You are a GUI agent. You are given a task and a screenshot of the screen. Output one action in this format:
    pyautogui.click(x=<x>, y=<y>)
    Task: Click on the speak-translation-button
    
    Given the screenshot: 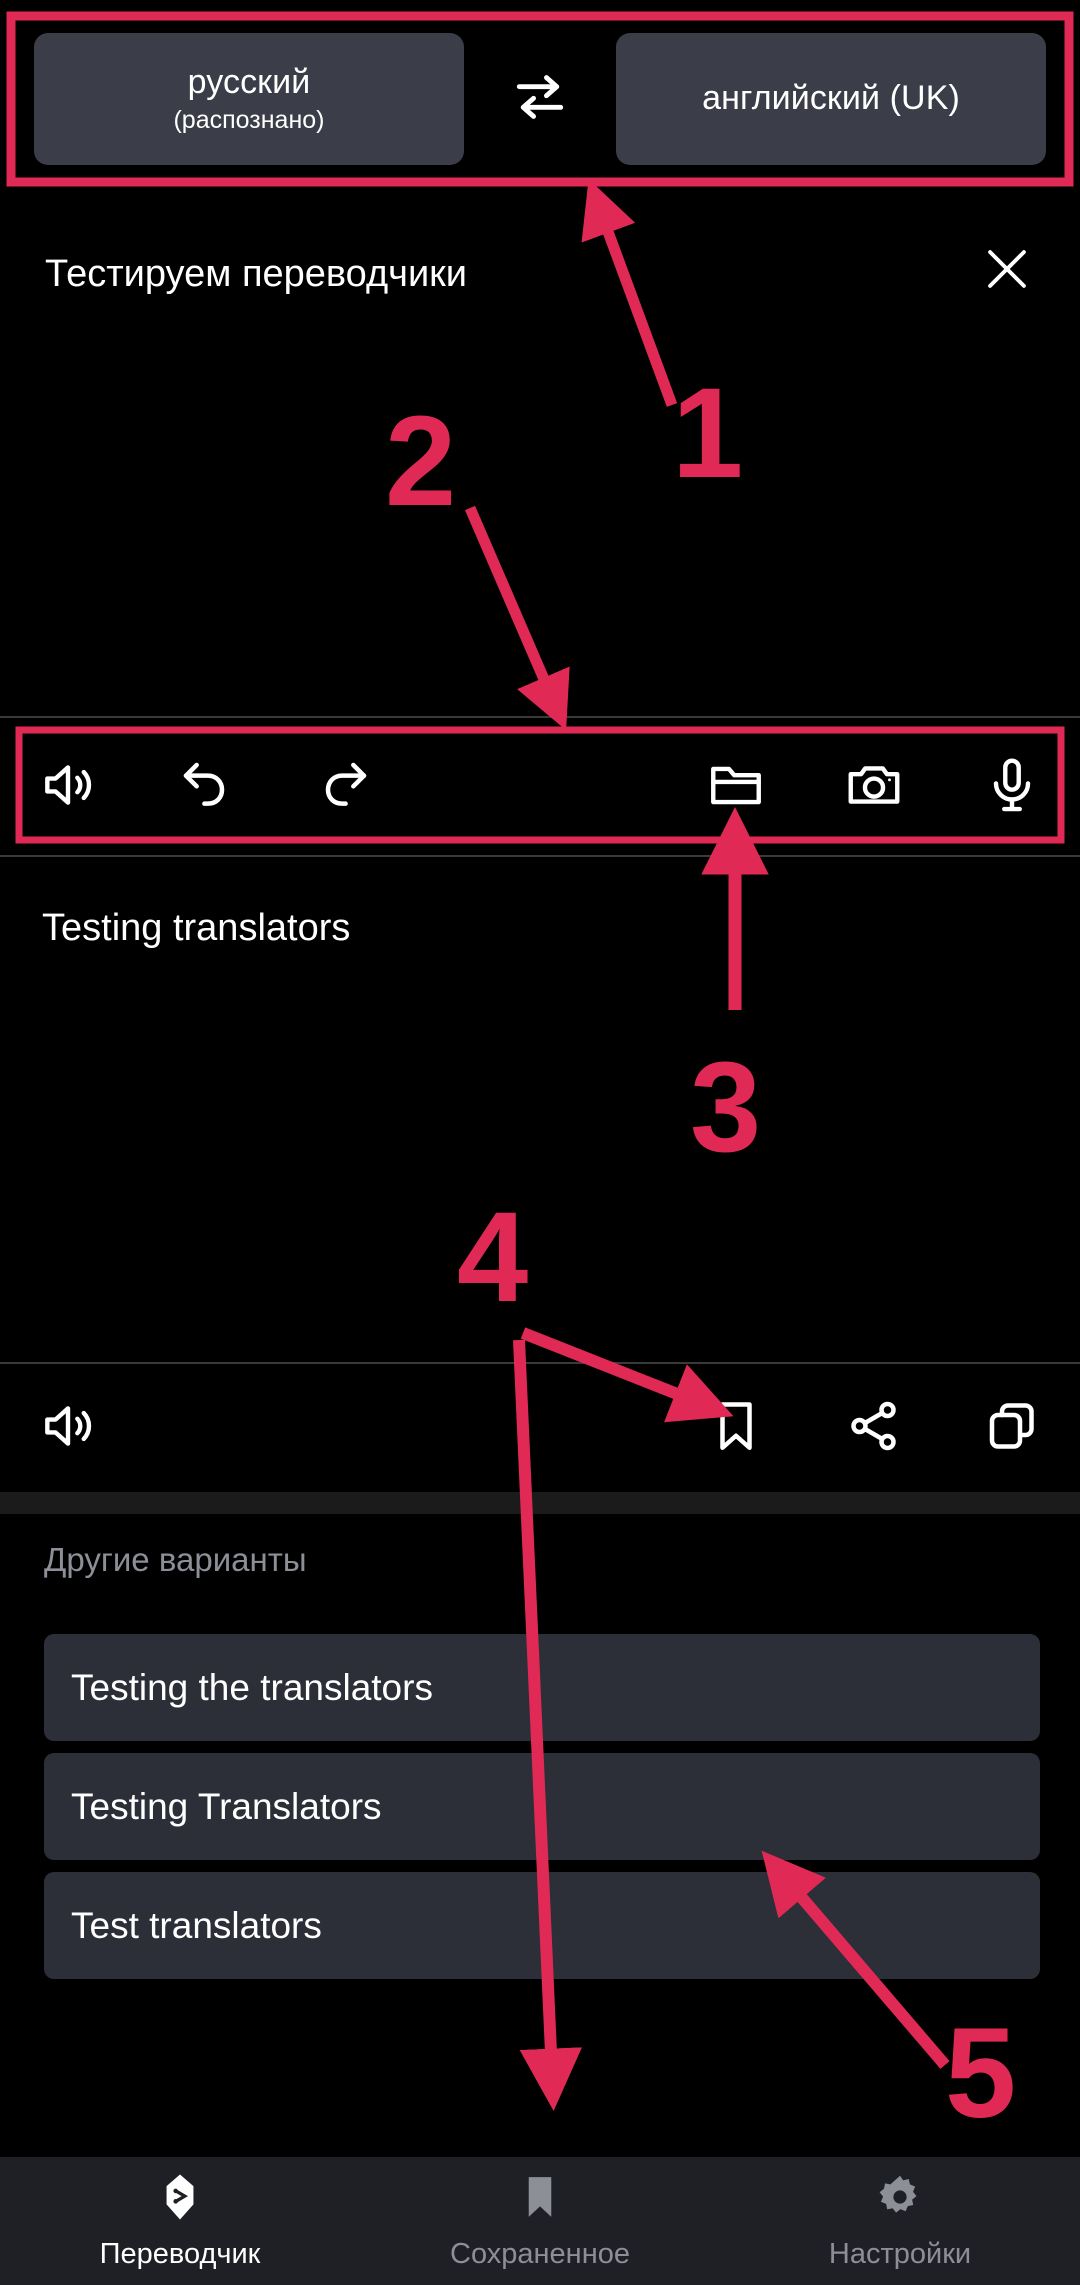 What is the action you would take?
    pyautogui.click(x=68, y=1428)
    